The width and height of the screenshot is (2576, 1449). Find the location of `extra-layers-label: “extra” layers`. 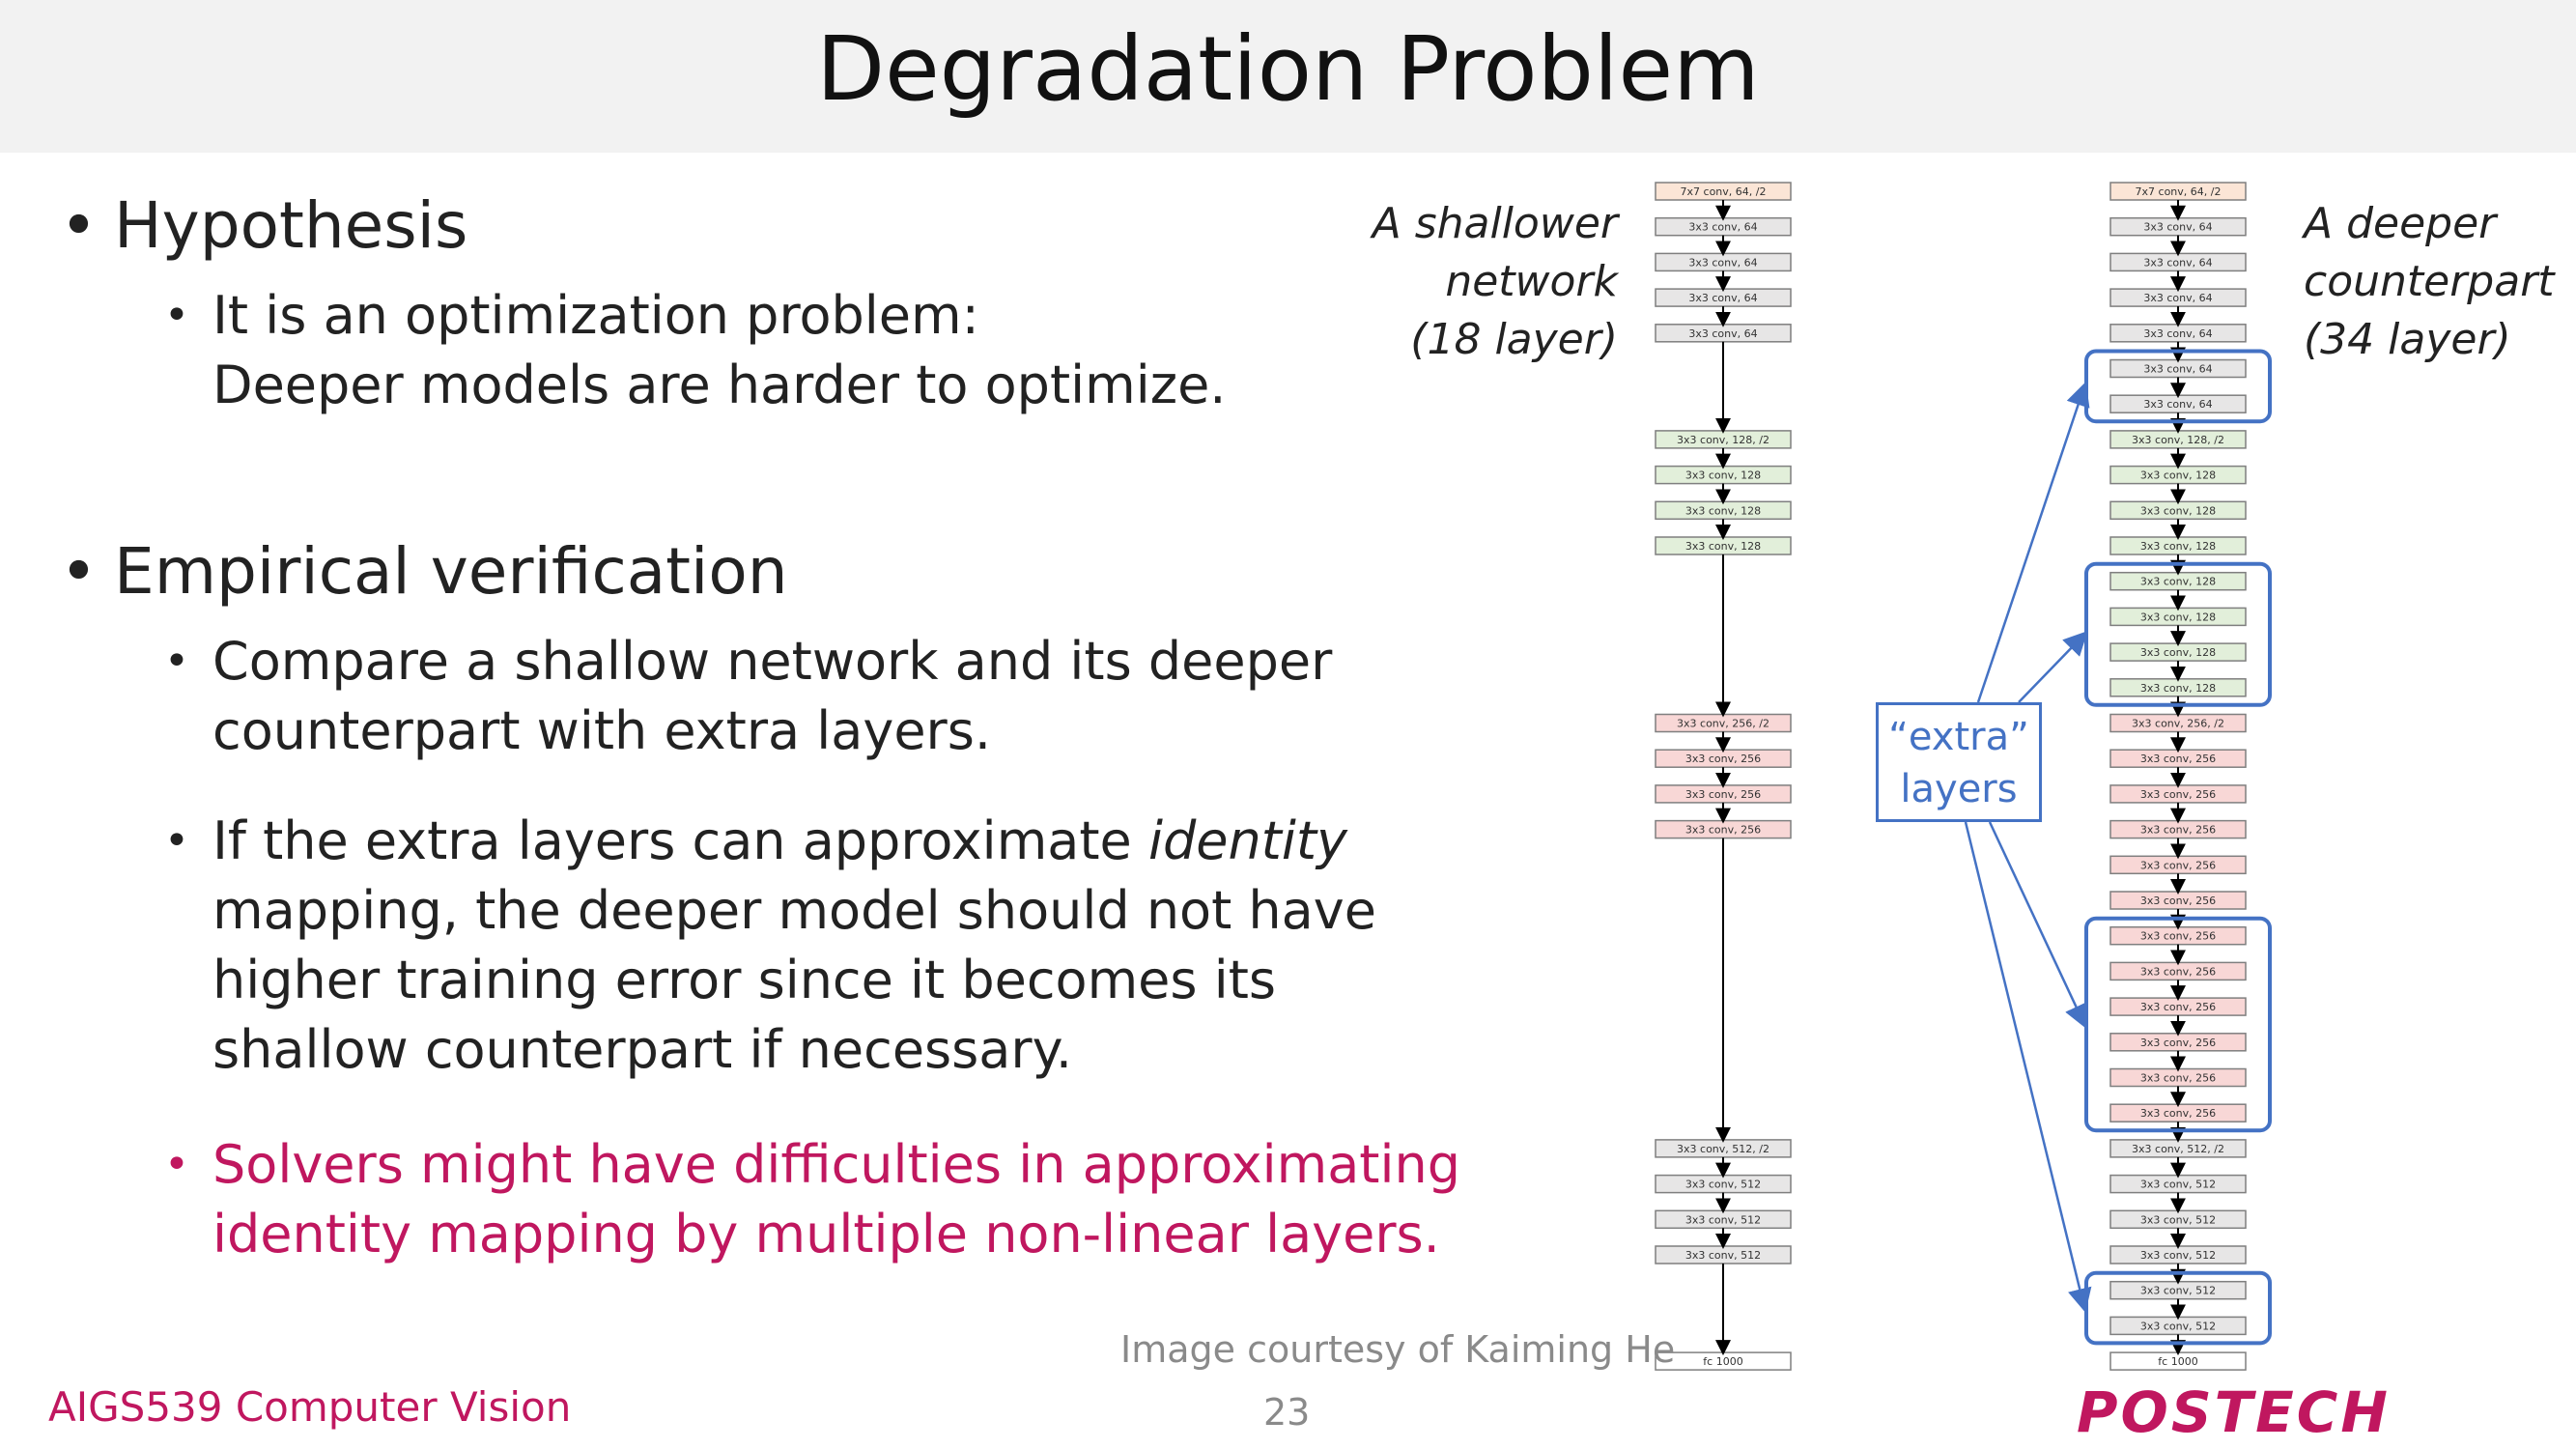

extra-layers-label: “extra” layers is located at coordinates (1959, 762).